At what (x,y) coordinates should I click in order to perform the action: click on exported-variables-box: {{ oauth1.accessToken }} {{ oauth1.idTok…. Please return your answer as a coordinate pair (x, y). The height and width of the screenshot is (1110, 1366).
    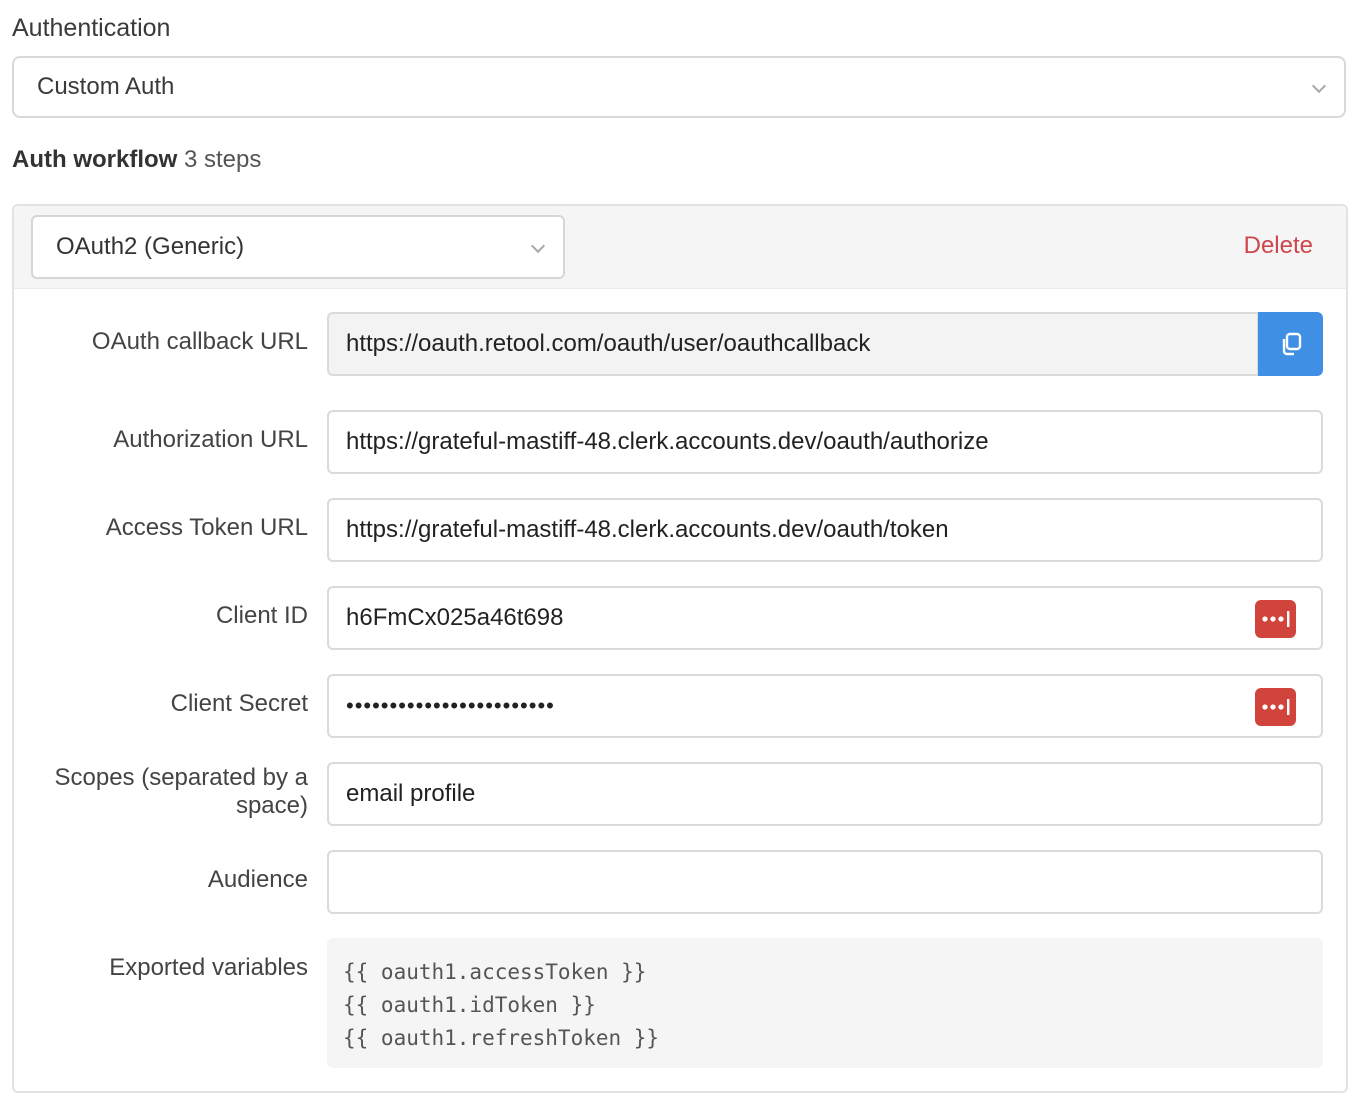
    Looking at the image, I should click on (825, 1003).